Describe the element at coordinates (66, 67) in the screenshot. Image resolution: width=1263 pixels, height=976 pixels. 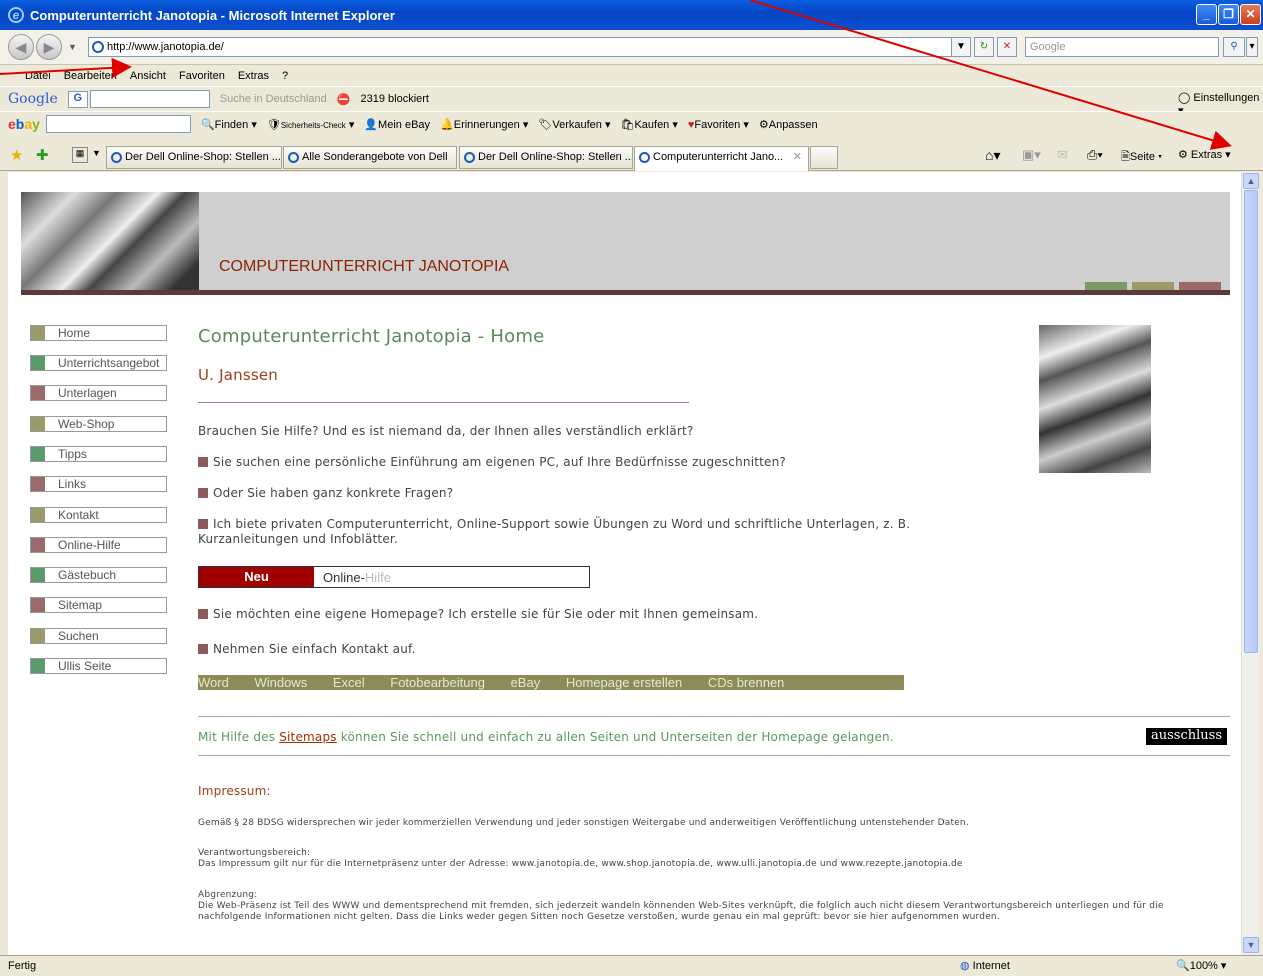
I see `arrow-to-ansicht` at that location.